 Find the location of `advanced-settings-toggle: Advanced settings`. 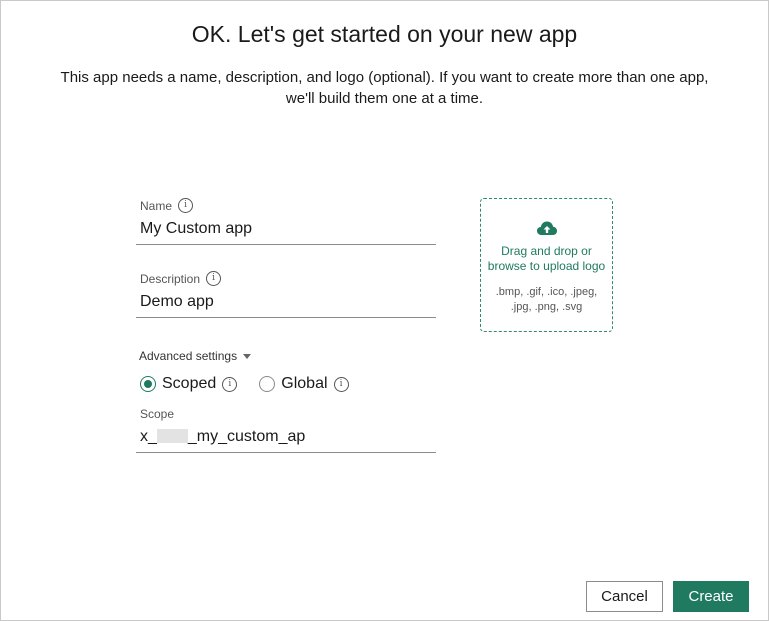

advanced-settings-toggle: Advanced settings is located at coordinates (195, 356).